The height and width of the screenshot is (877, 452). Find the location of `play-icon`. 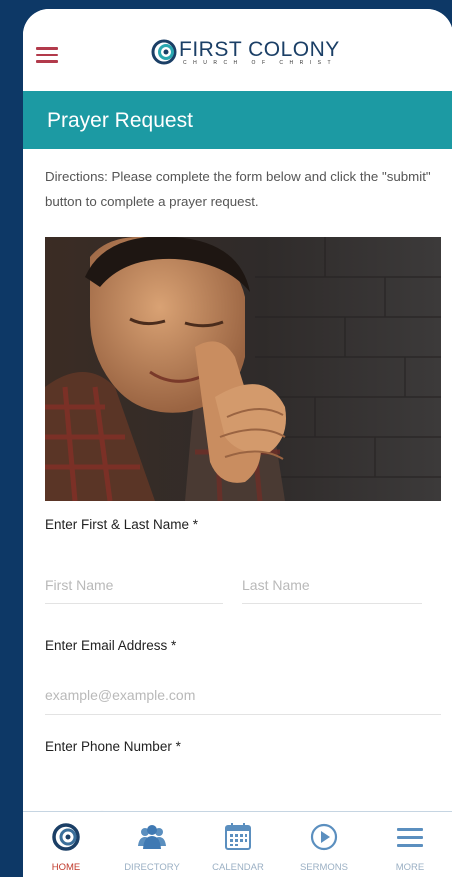

play-icon is located at coordinates (324, 837).